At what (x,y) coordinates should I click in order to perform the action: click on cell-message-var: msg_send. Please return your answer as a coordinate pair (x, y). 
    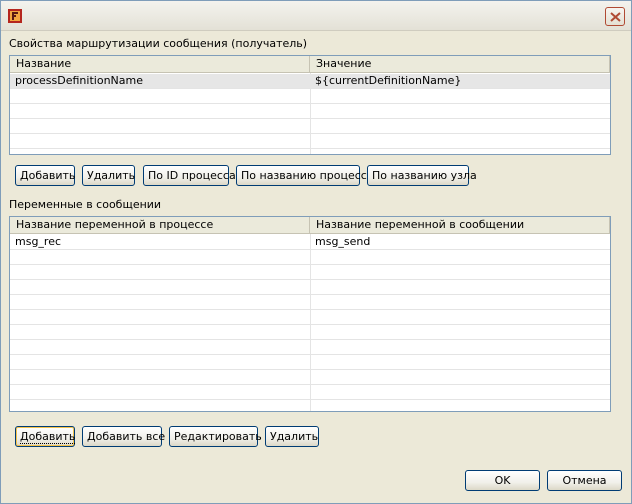
    Looking at the image, I should click on (343, 241).